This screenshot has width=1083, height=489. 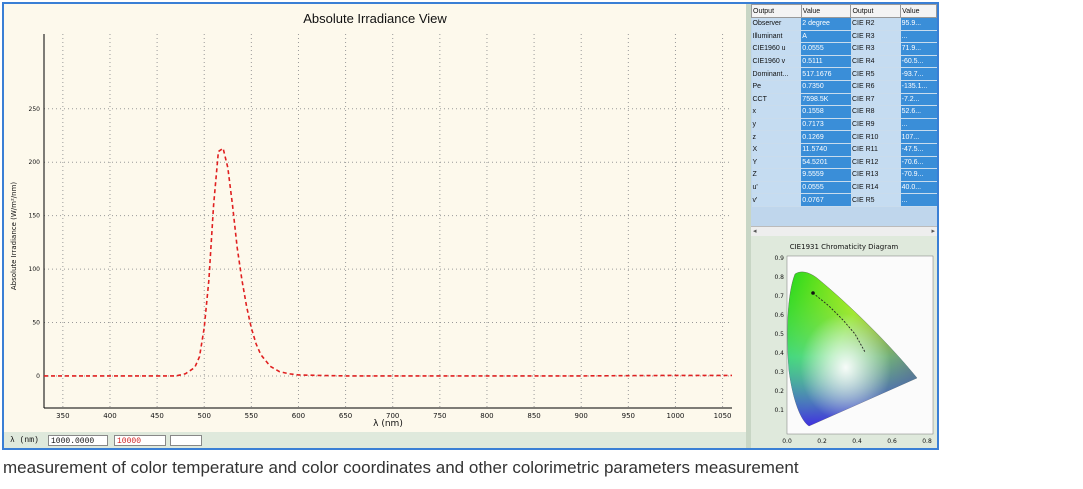 I want to click on x-tick-label: 1000, so click(x=676, y=416).